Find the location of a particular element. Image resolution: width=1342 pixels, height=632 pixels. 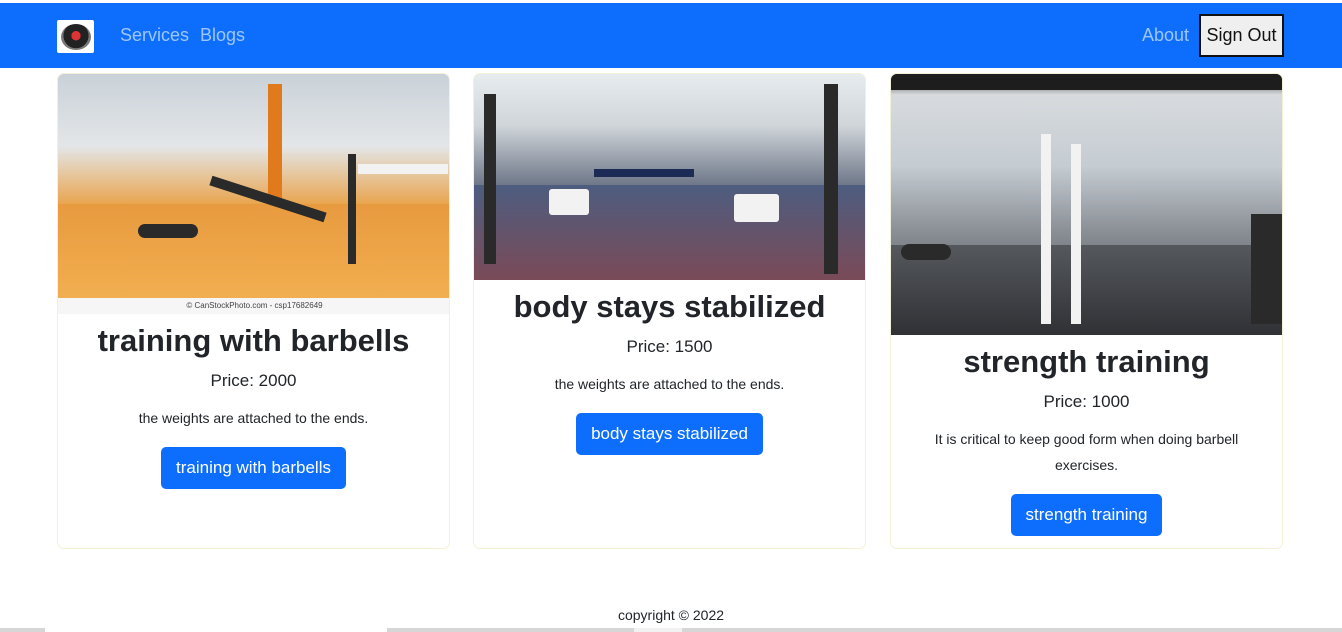

scrollbar-thumb is located at coordinates (216, 630).